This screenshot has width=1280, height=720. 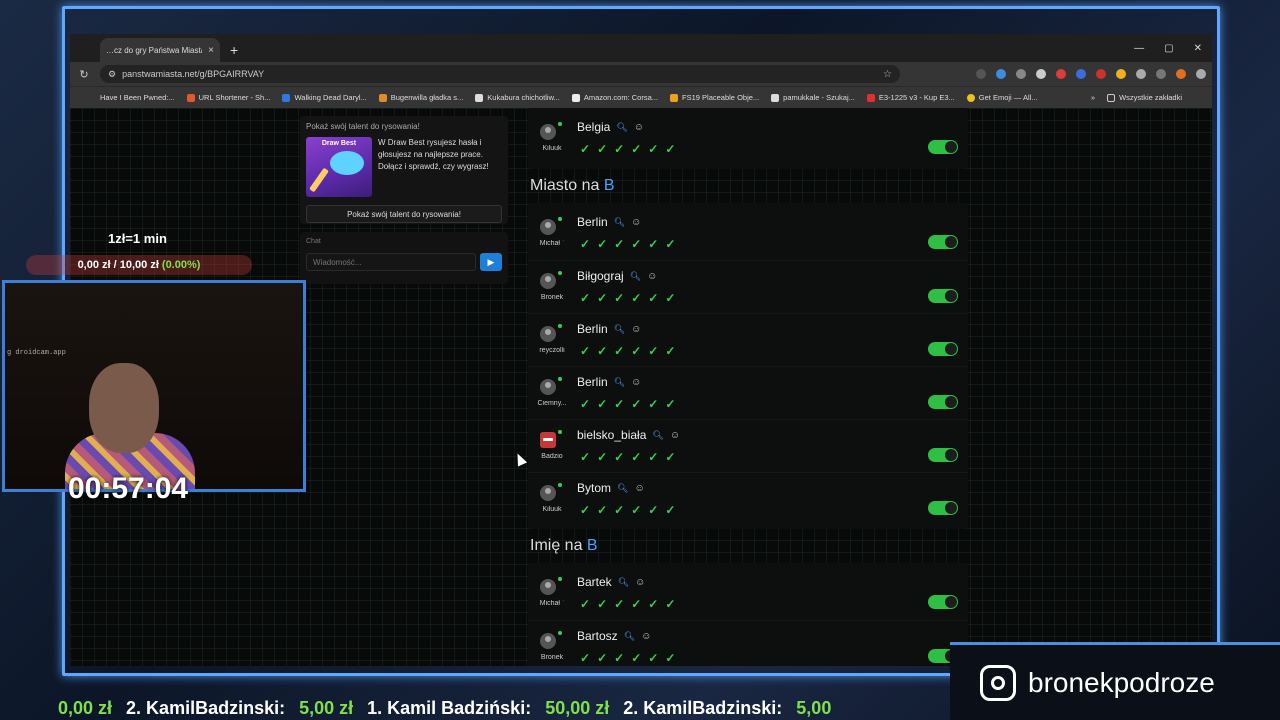 I want to click on site-info-icon: ⚙, so click(x=112, y=74).